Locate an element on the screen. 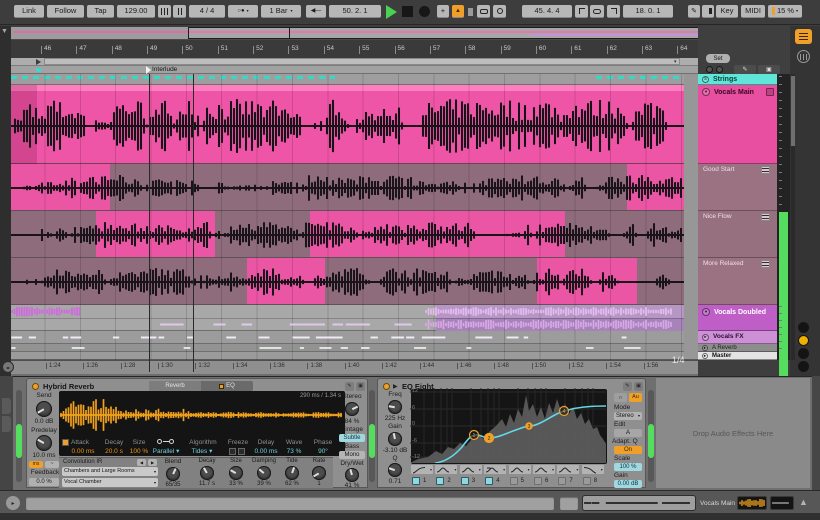 The image size is (820, 520). gain-value: -3.10 dB is located at coordinates (395, 451).